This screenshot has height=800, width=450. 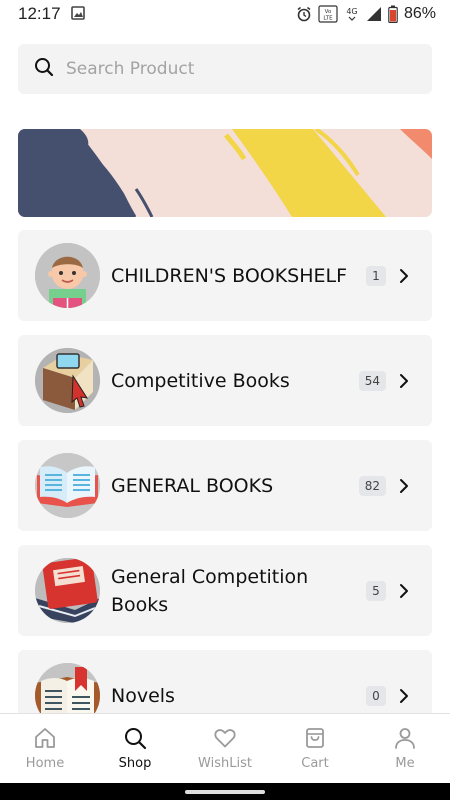 I want to click on category-item-competitive-books: Competitive Books 54, so click(x=225, y=380).